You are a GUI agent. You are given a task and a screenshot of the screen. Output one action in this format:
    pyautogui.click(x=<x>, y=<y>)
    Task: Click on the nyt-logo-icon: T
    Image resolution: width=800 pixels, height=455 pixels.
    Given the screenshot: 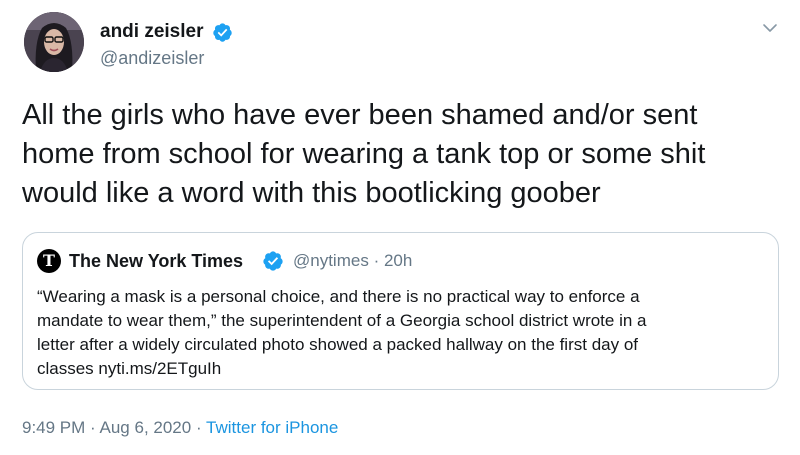 What is the action you would take?
    pyautogui.click(x=49, y=261)
    